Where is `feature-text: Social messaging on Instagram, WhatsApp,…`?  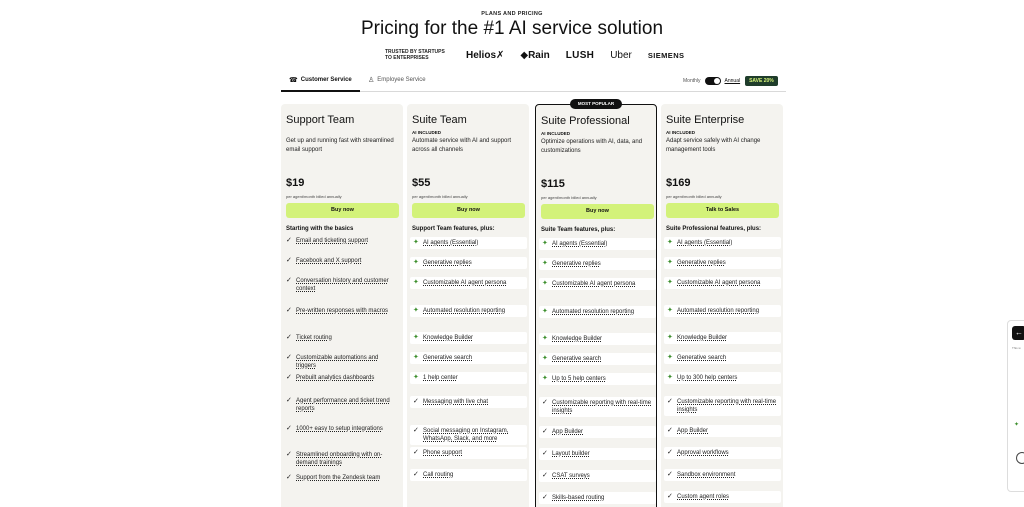
feature-text: Social messaging on Instagram, WhatsApp,… is located at coordinates (475, 435).